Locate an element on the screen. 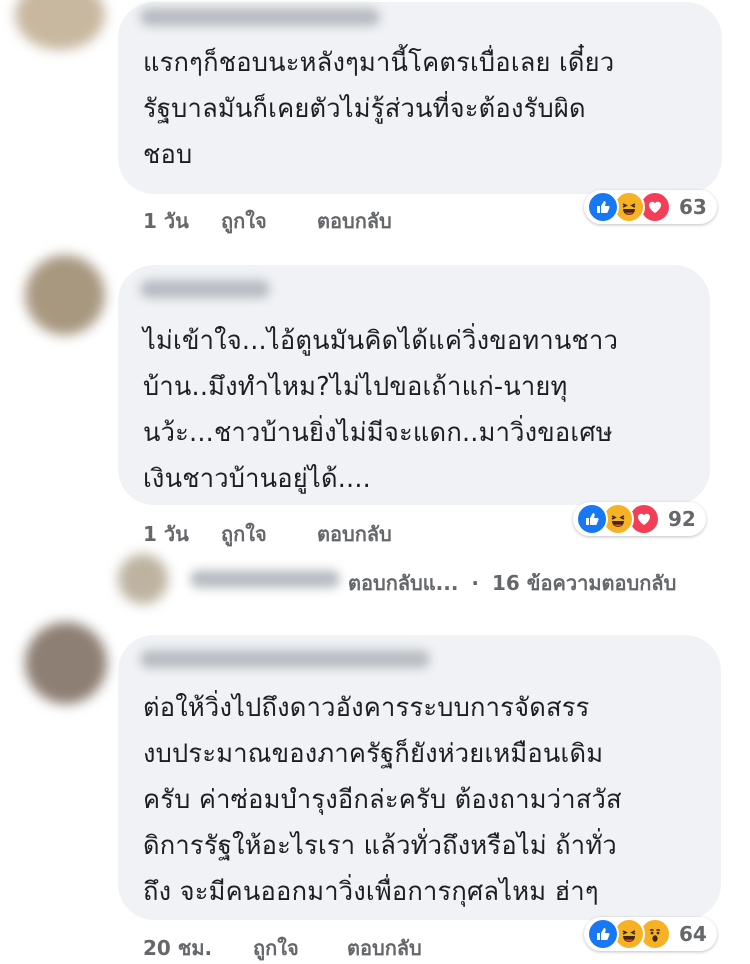  reaction-summary: 63 is located at coordinates (650, 207).